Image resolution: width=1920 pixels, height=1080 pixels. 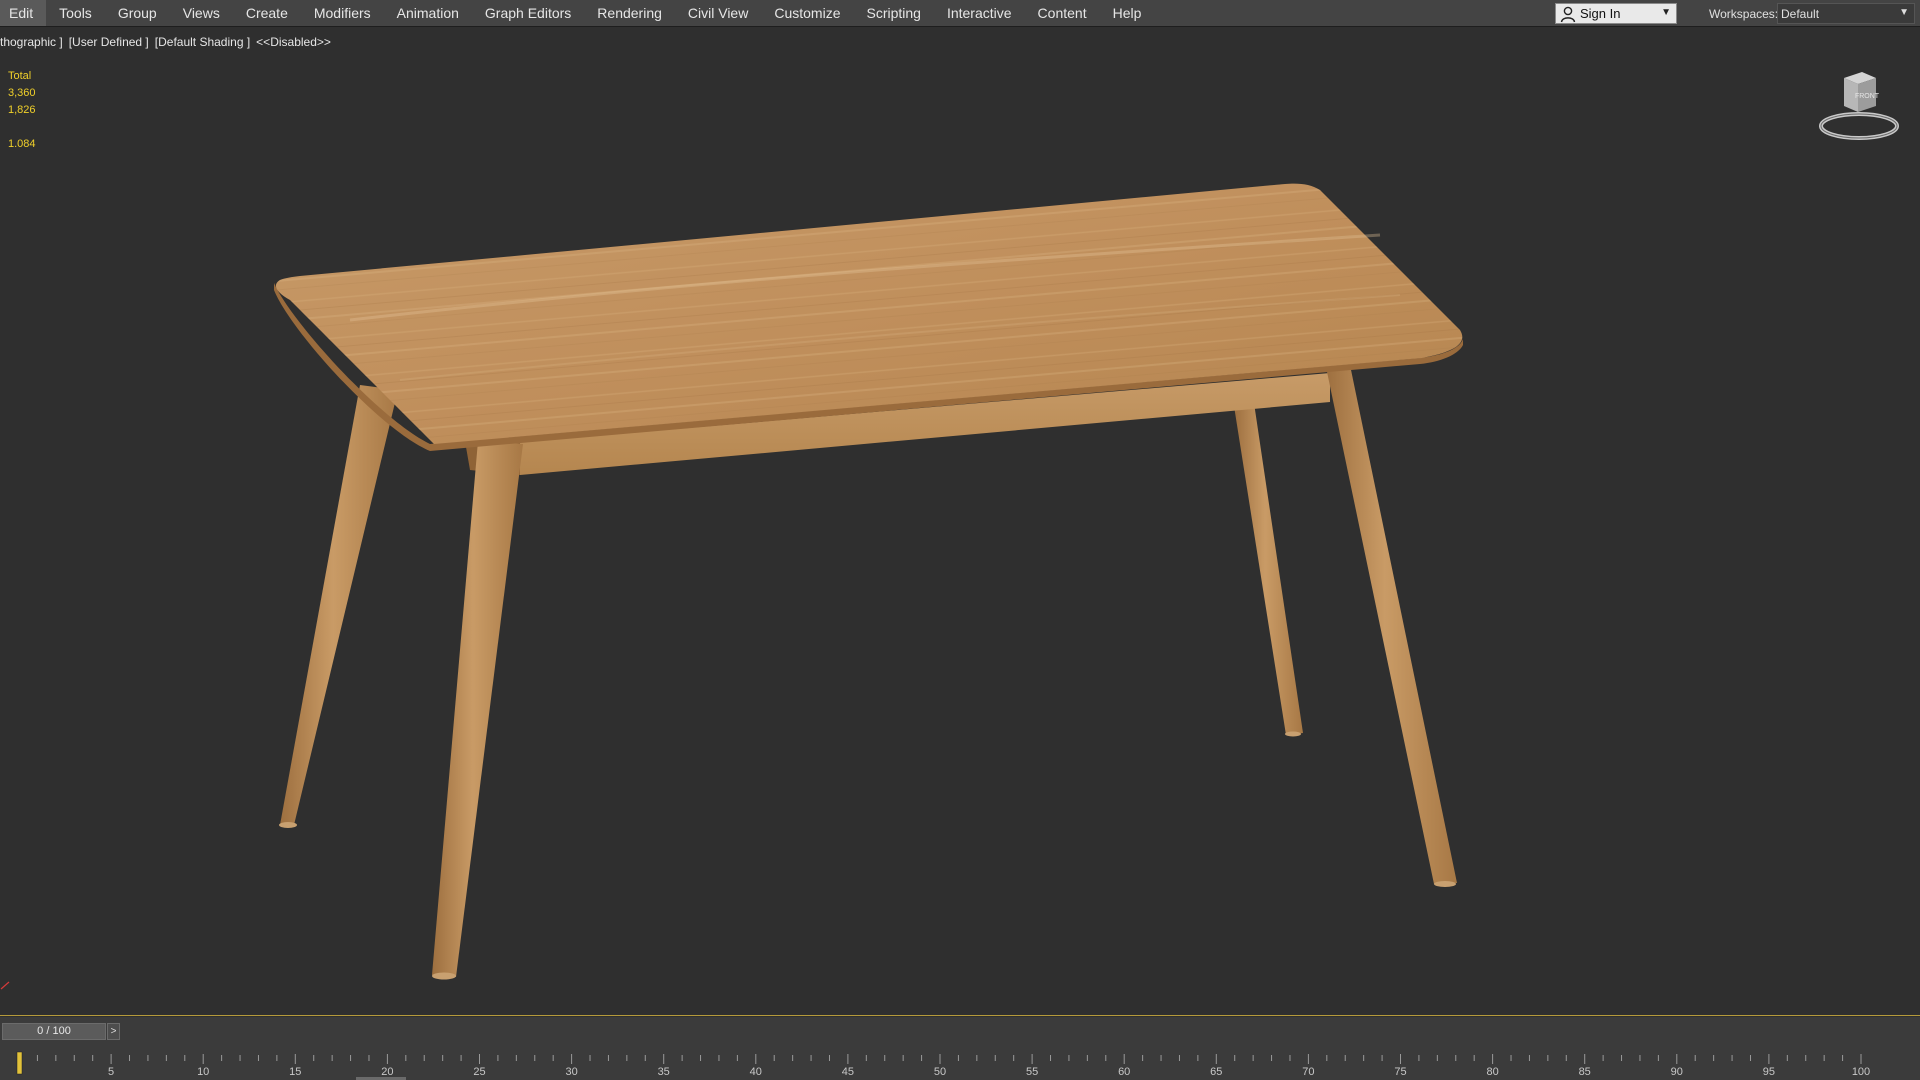 What do you see at coordinates (1124, 1072) in the screenshot?
I see `track-tick-label: 60` at bounding box center [1124, 1072].